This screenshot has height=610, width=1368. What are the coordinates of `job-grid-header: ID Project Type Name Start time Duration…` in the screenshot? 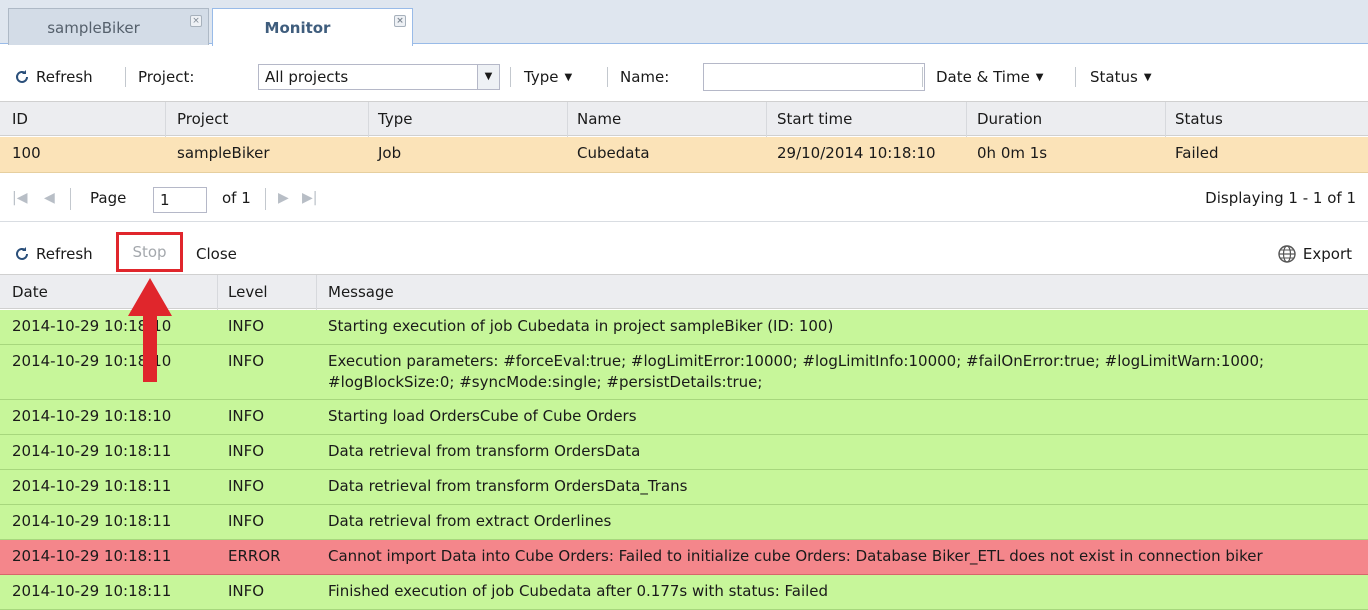 It's located at (684, 119).